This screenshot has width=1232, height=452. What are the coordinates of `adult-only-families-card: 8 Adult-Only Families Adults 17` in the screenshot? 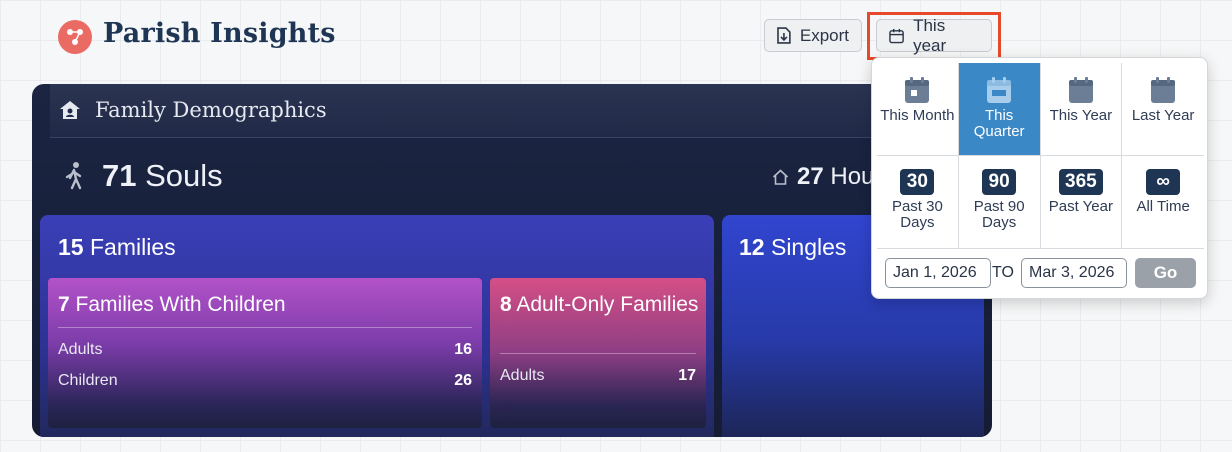 It's located at (598, 353).